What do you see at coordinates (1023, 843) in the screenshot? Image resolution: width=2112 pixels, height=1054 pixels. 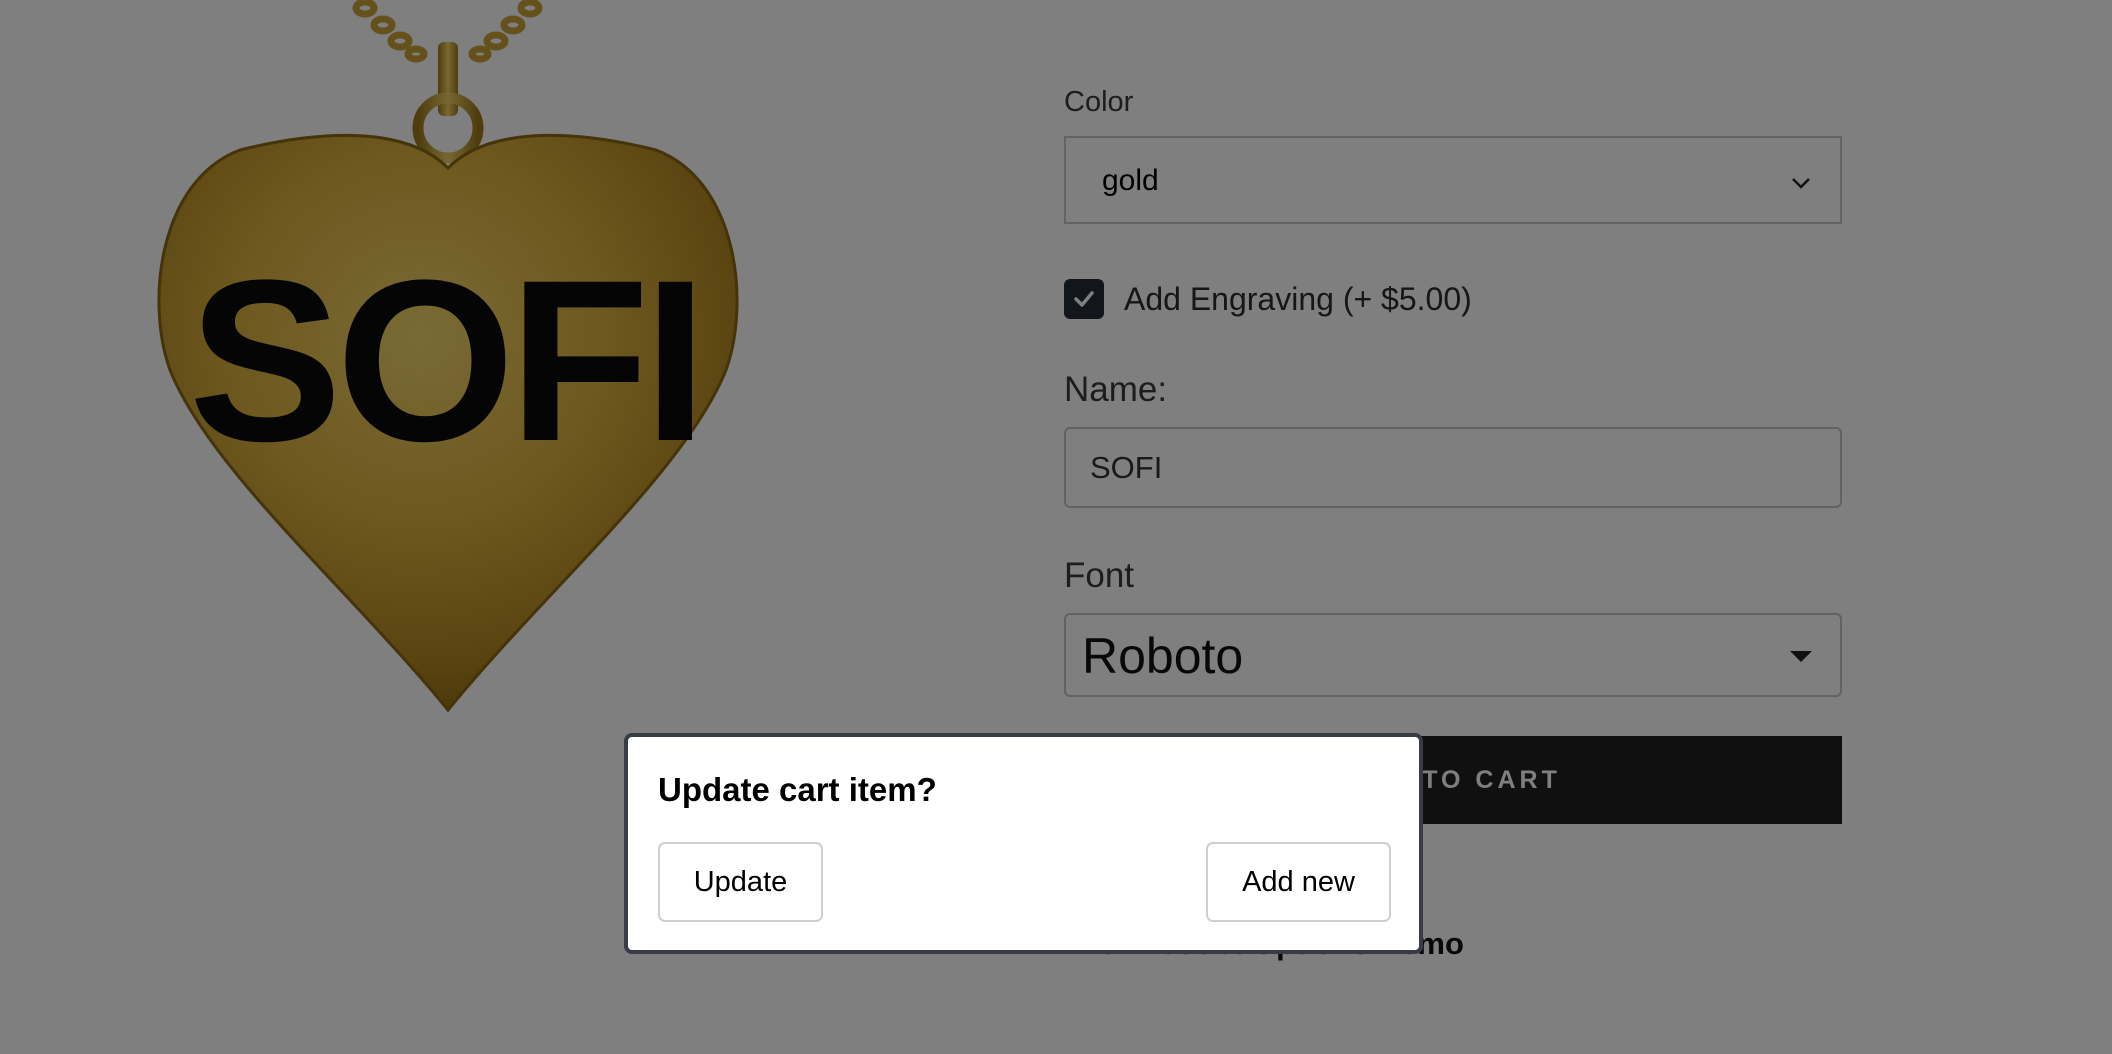 I see `update-cart-dialog: Update cart item? Update Add new` at bounding box center [1023, 843].